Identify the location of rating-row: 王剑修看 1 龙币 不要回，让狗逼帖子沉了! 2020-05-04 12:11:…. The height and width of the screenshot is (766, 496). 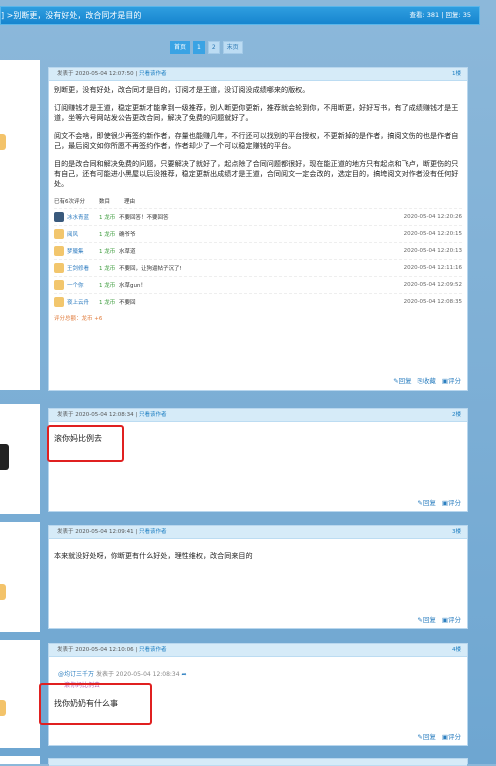
(258, 267).